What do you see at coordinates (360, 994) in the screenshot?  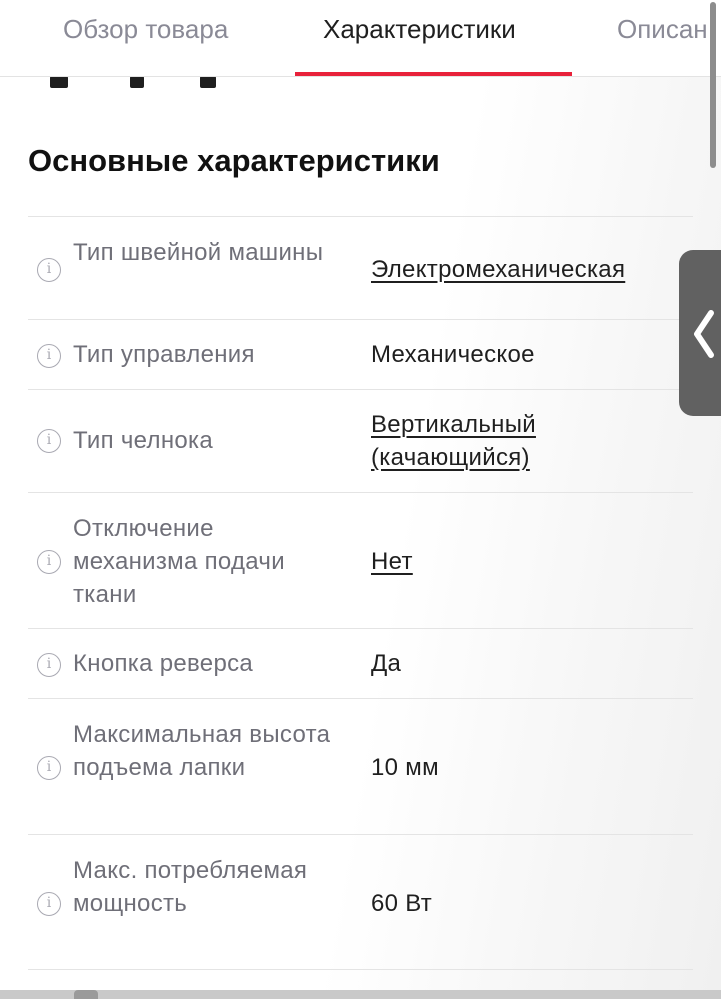 I see `bottom-edge` at bounding box center [360, 994].